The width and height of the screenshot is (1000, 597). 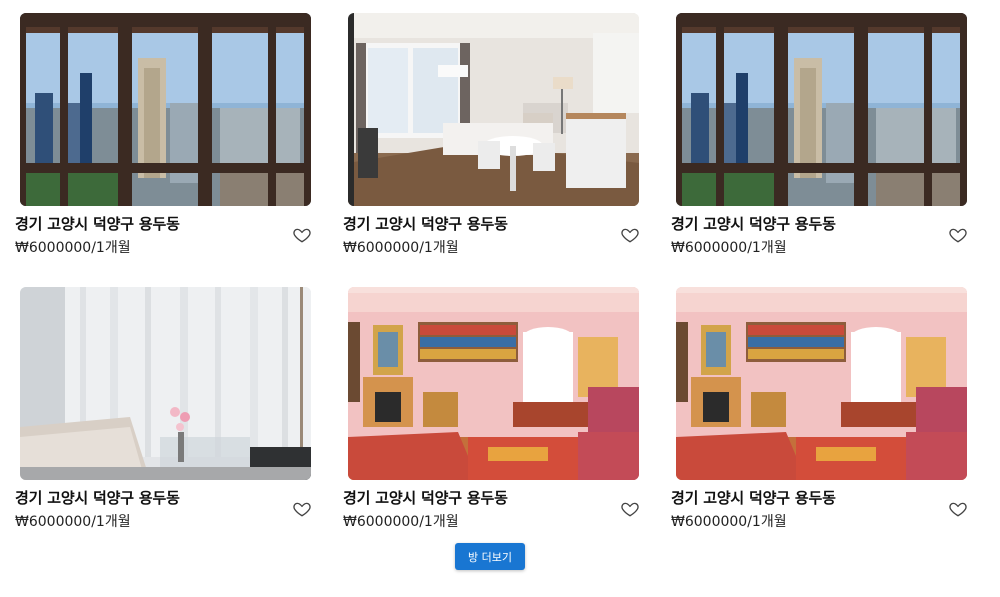 What do you see at coordinates (165, 383) in the screenshot?
I see `white-curtain-bedroom-photo` at bounding box center [165, 383].